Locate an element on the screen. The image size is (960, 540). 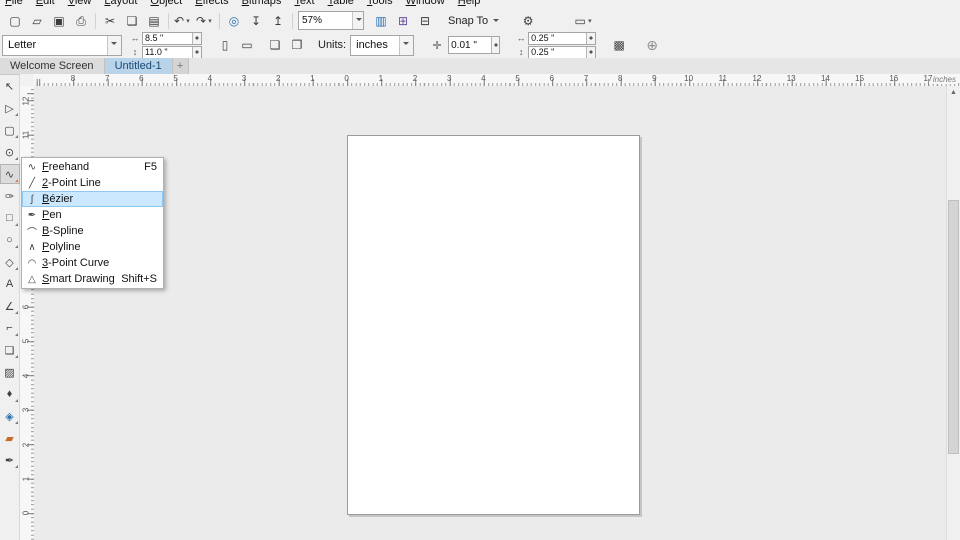
flyout-item-pen: ✒ Pen is located at coordinates (92, 215).